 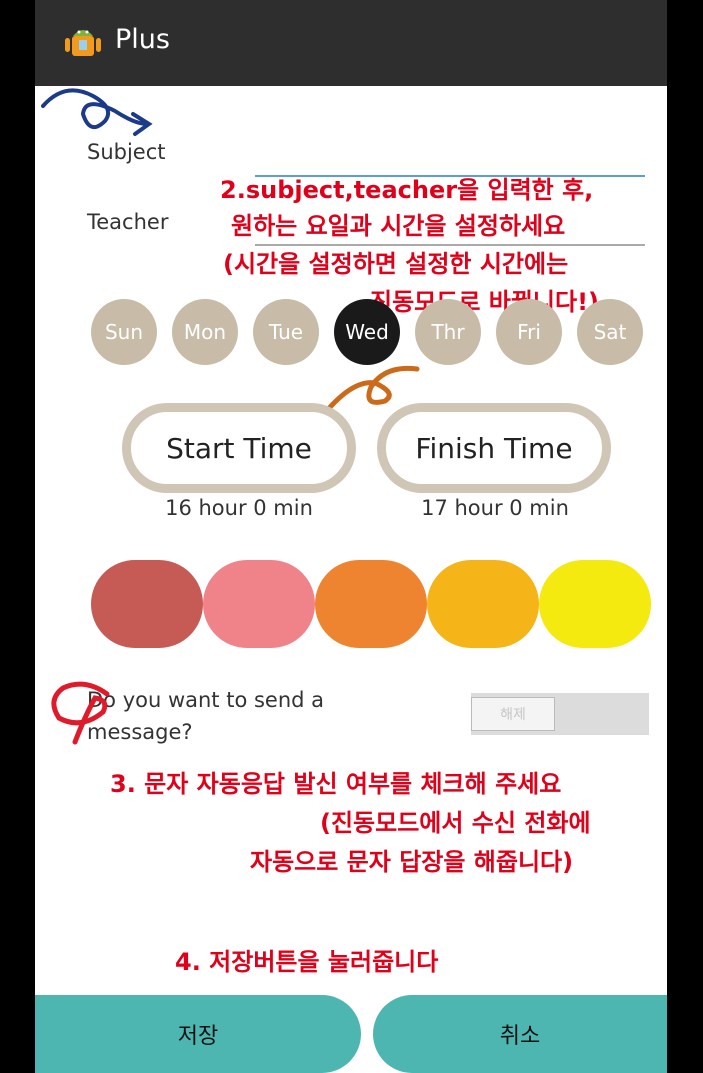 I want to click on finish-time-value: 17 hour 0 min, so click(x=495, y=508).